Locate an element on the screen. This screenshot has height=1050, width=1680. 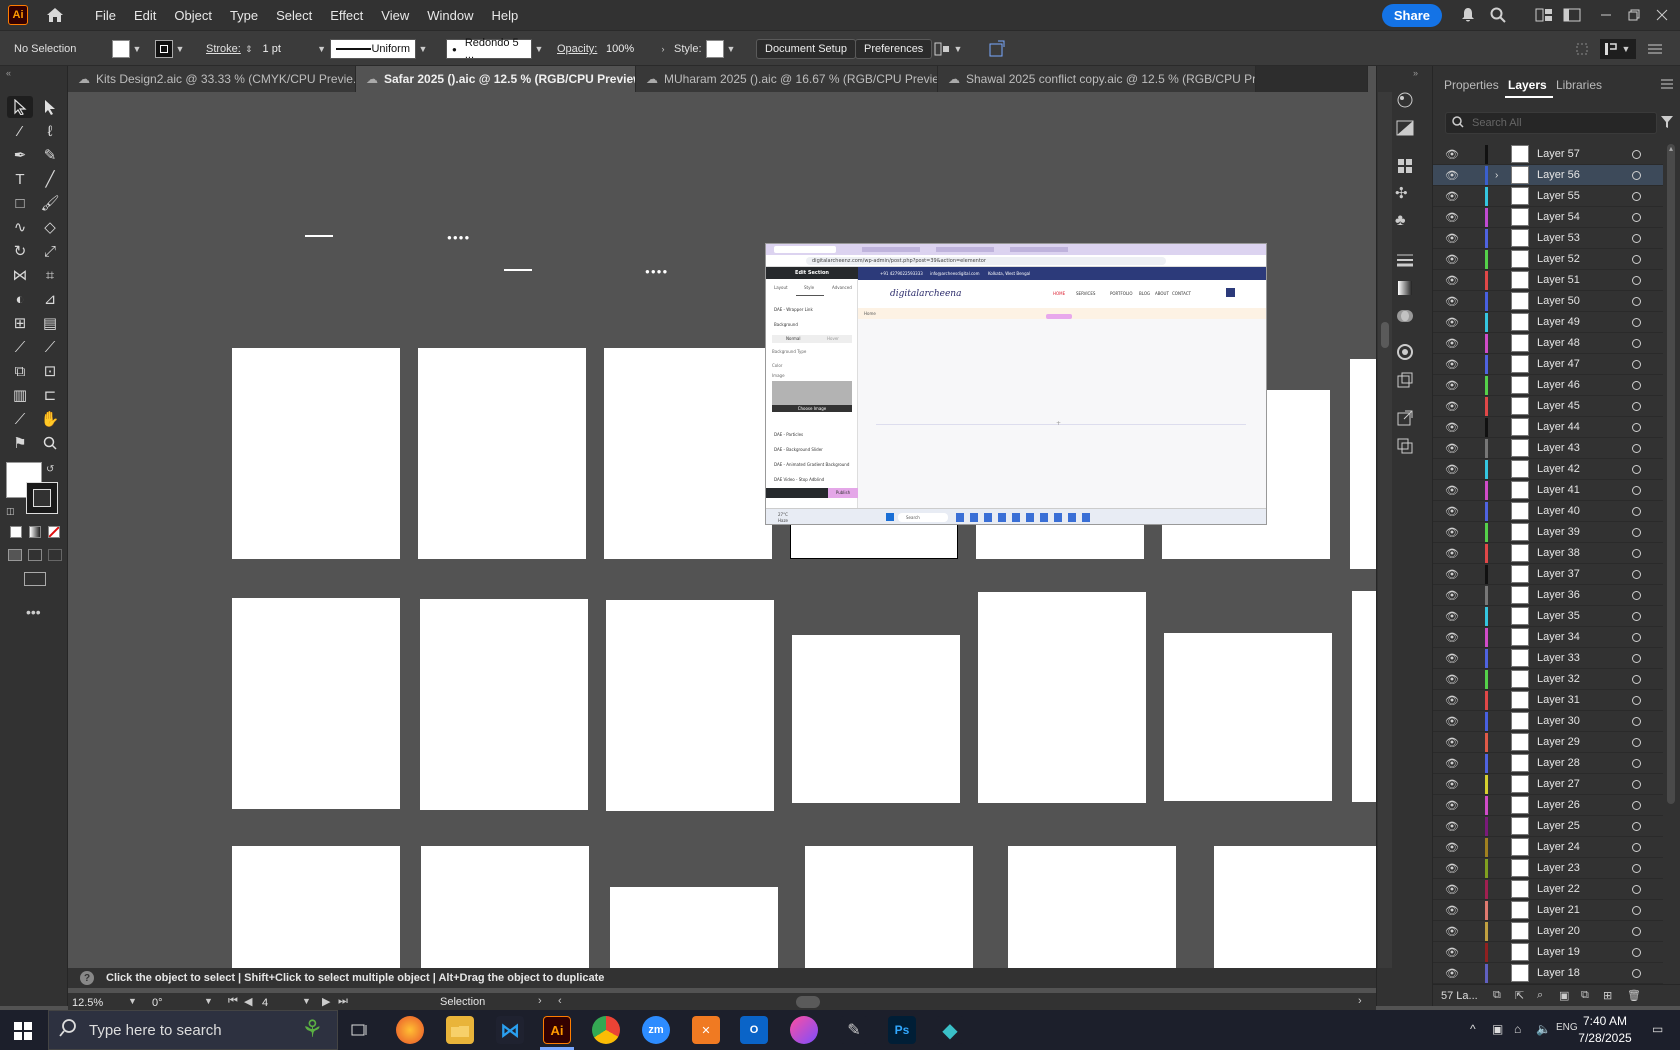
draw-behind-icon is located at coordinates (35, 555).